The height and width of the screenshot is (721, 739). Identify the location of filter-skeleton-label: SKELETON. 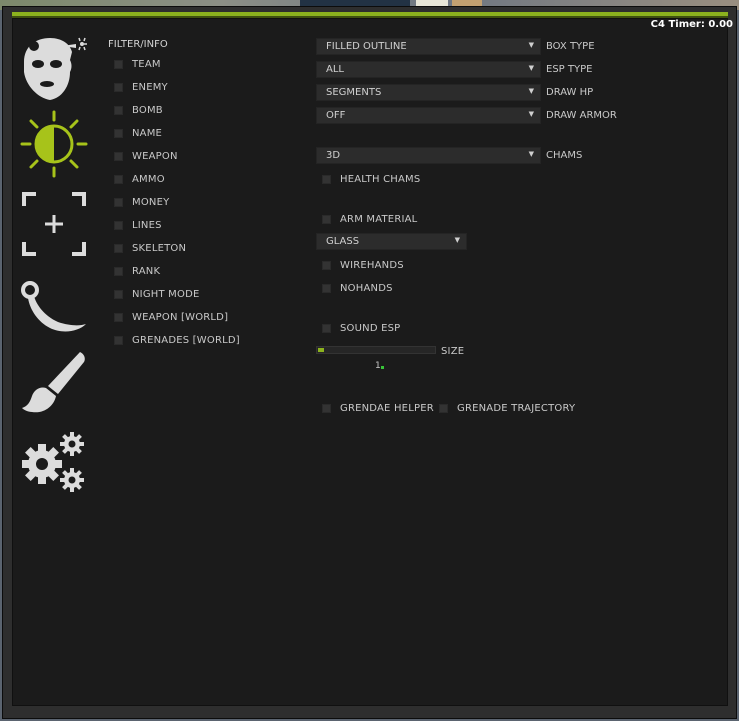
(159, 248).